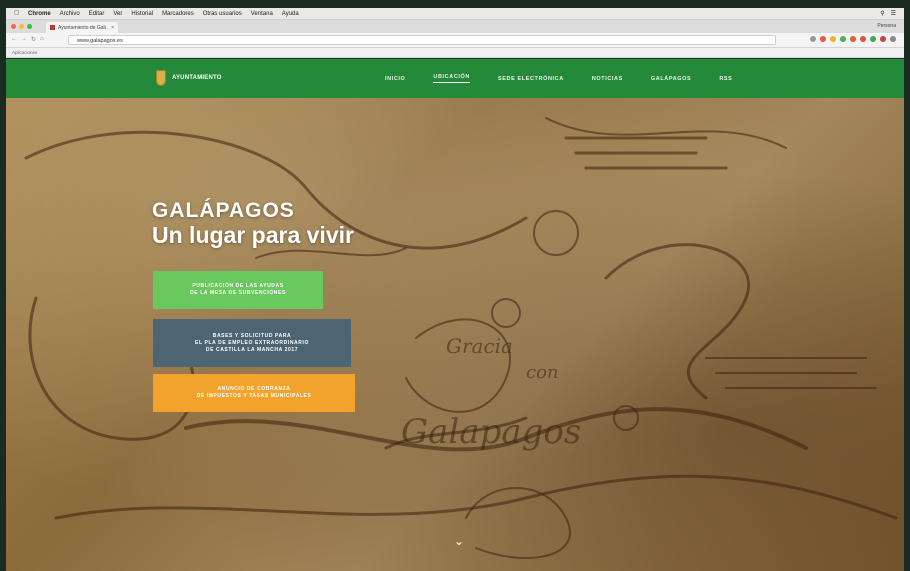 The image size is (910, 571). What do you see at coordinates (42, 39) in the screenshot?
I see `home-icon: ⌂` at bounding box center [42, 39].